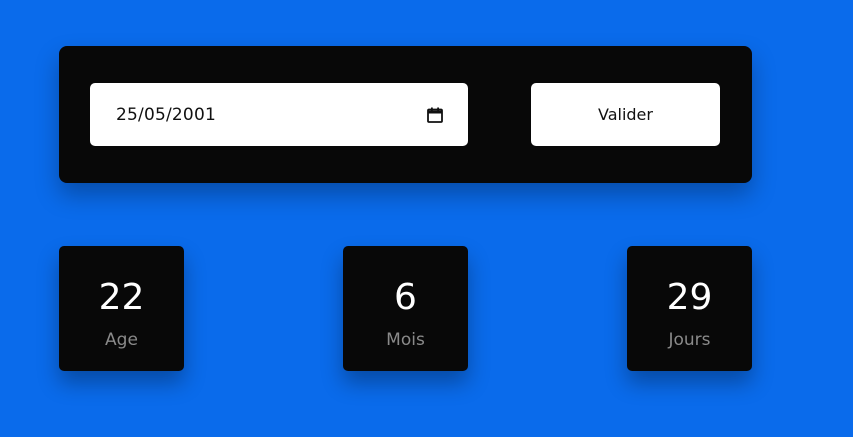 This screenshot has width=853, height=437. I want to click on months-value: 6, so click(405, 297).